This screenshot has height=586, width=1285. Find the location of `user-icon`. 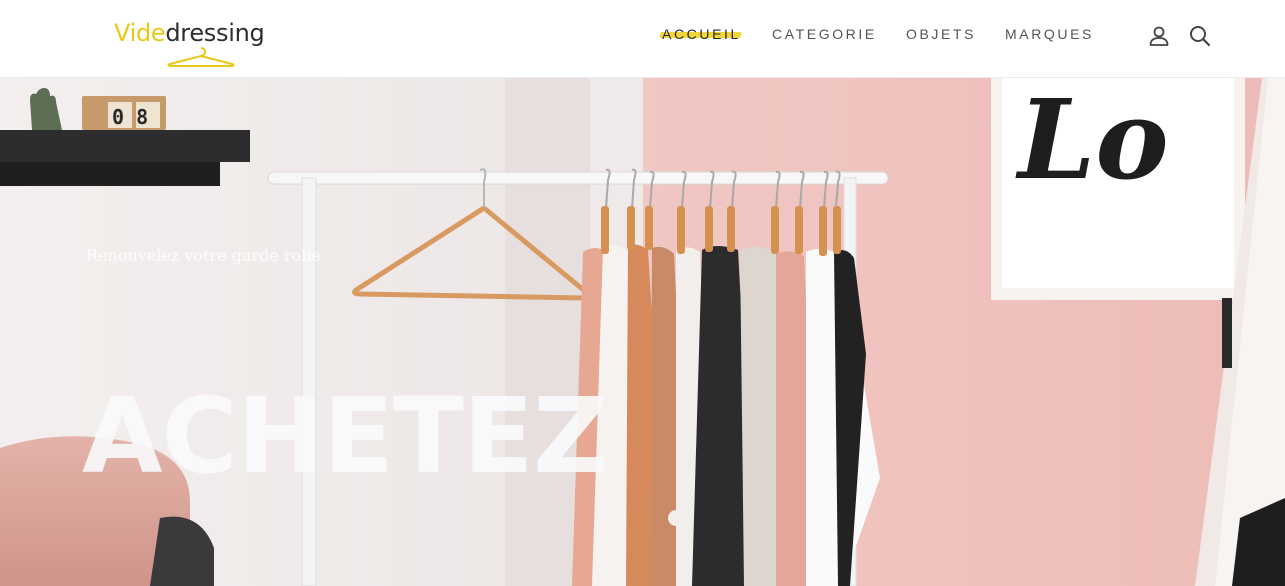

user-icon is located at coordinates (1159, 36).